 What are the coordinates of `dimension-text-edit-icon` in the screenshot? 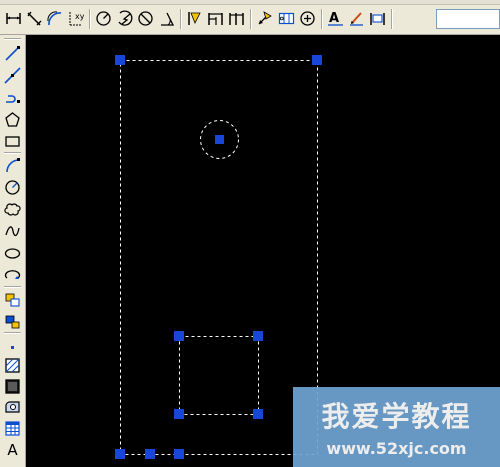 It's located at (356, 18).